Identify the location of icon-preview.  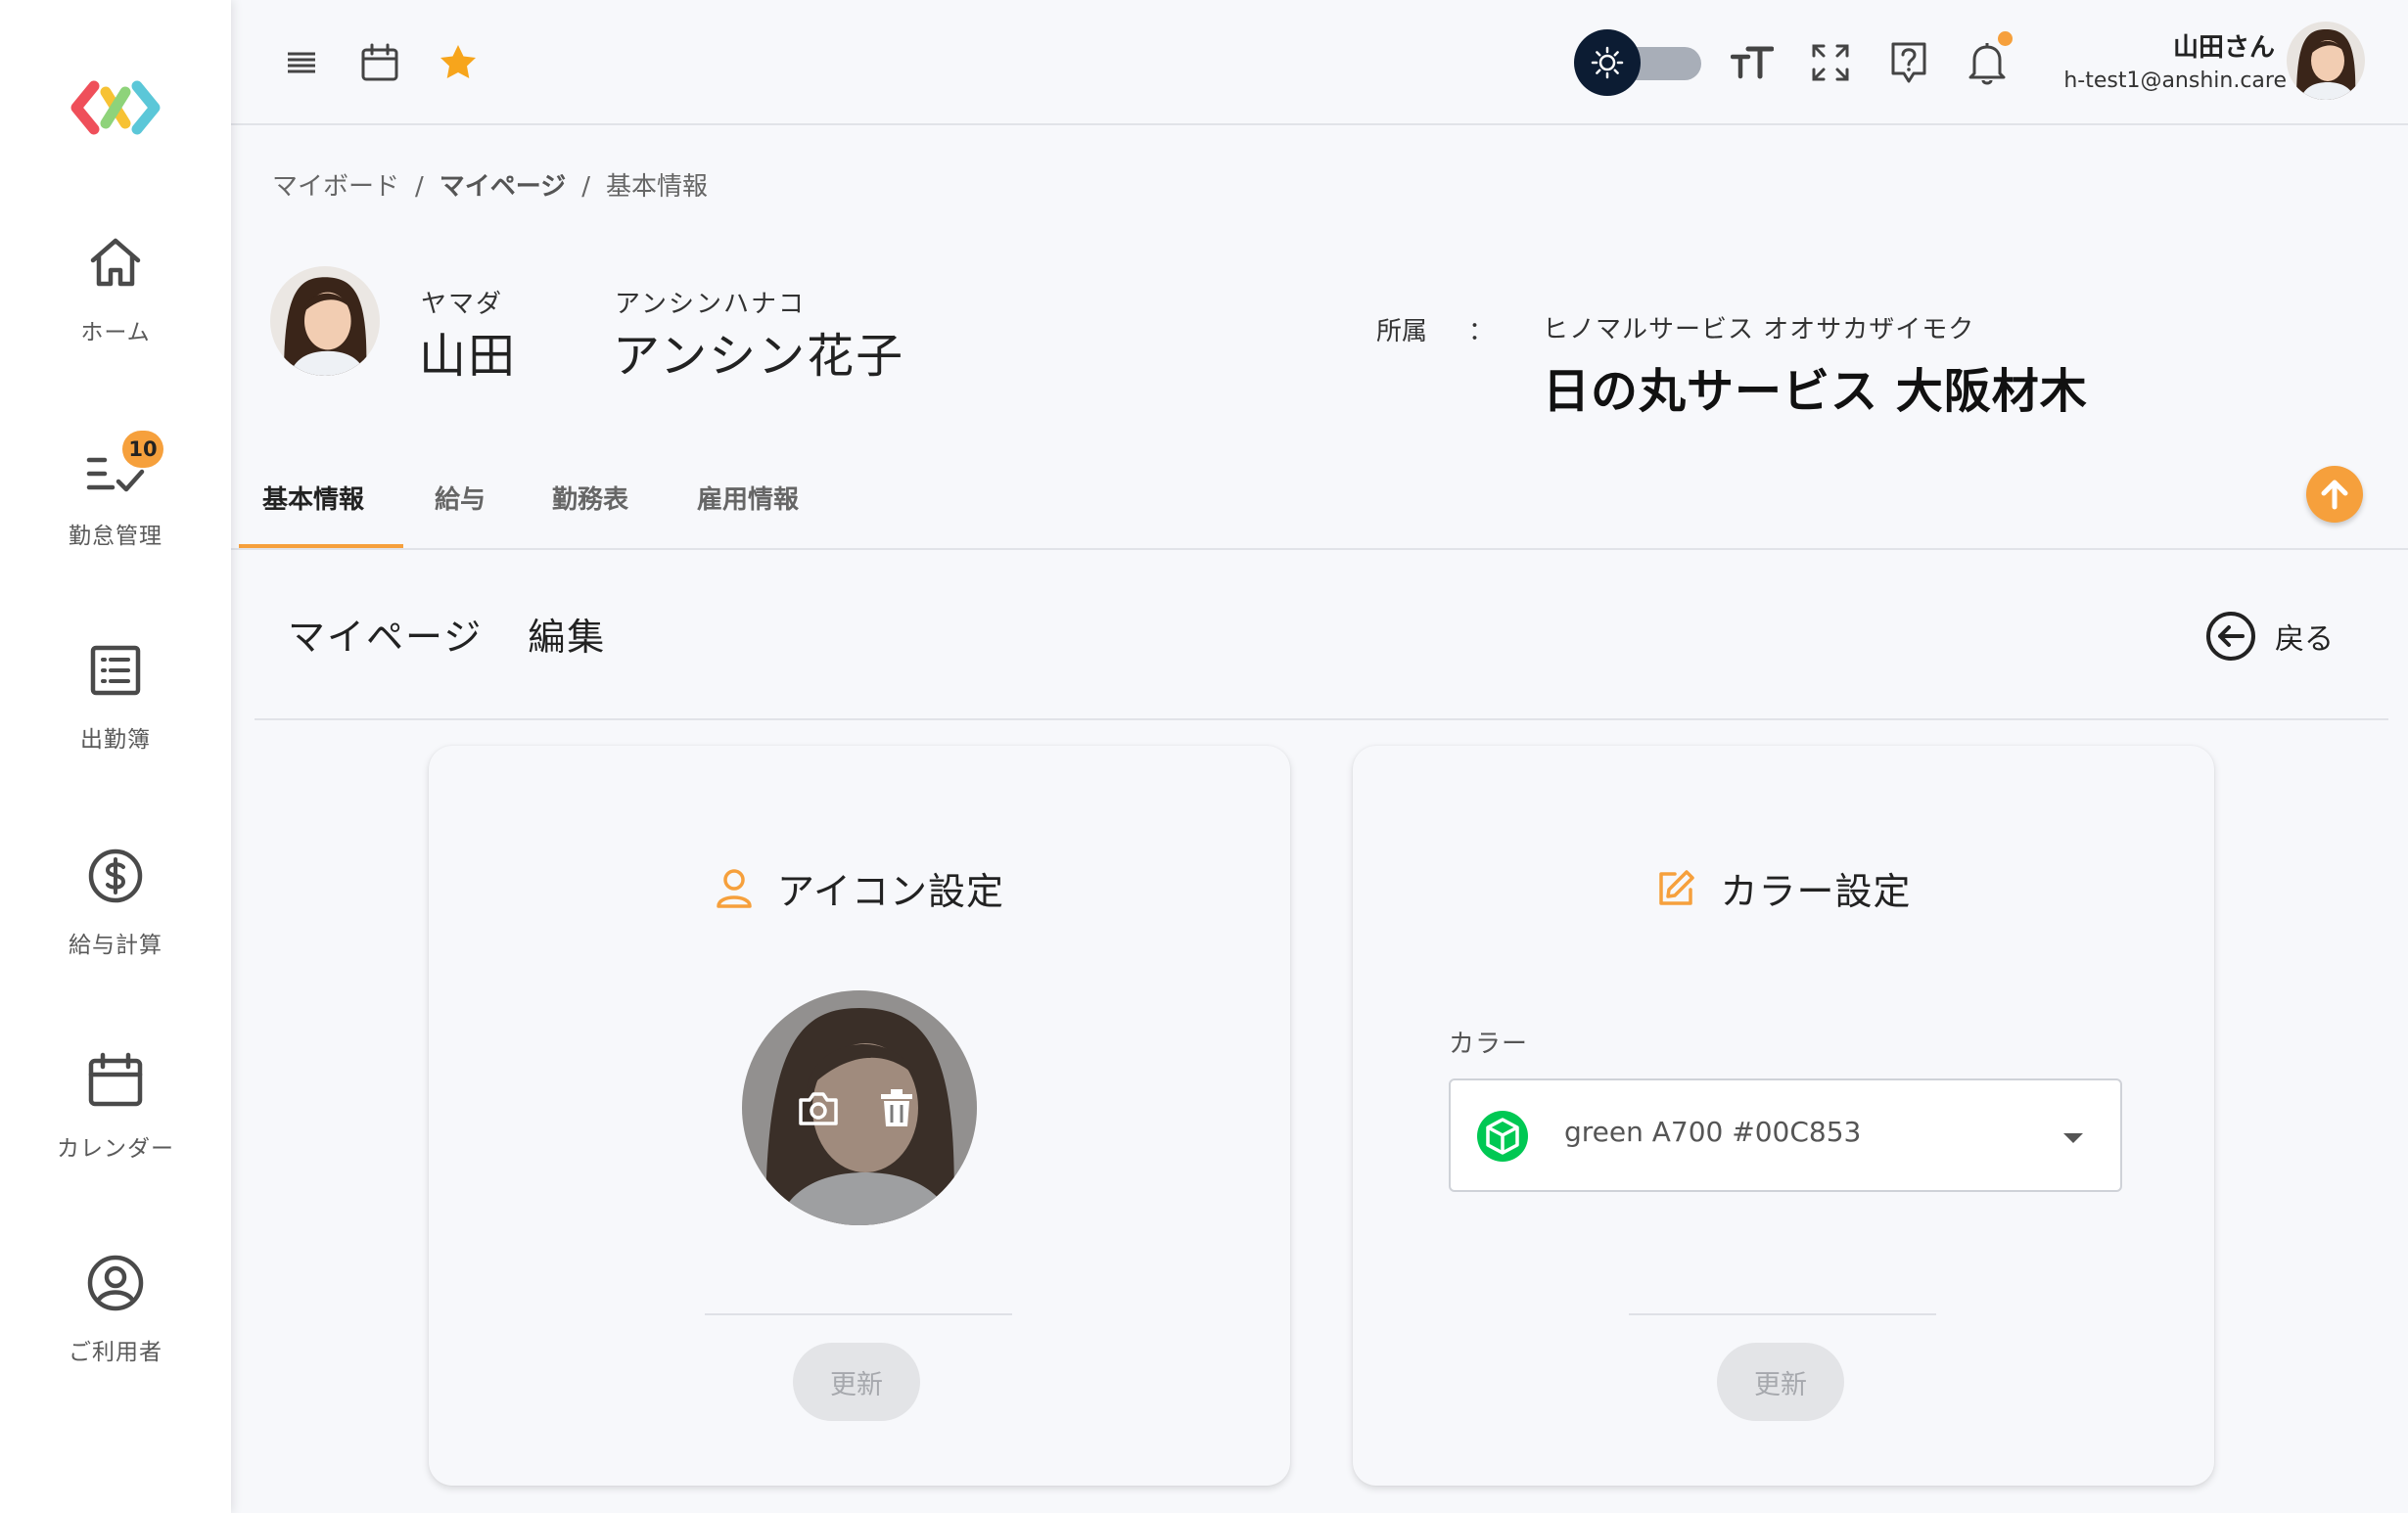
(859, 1107).